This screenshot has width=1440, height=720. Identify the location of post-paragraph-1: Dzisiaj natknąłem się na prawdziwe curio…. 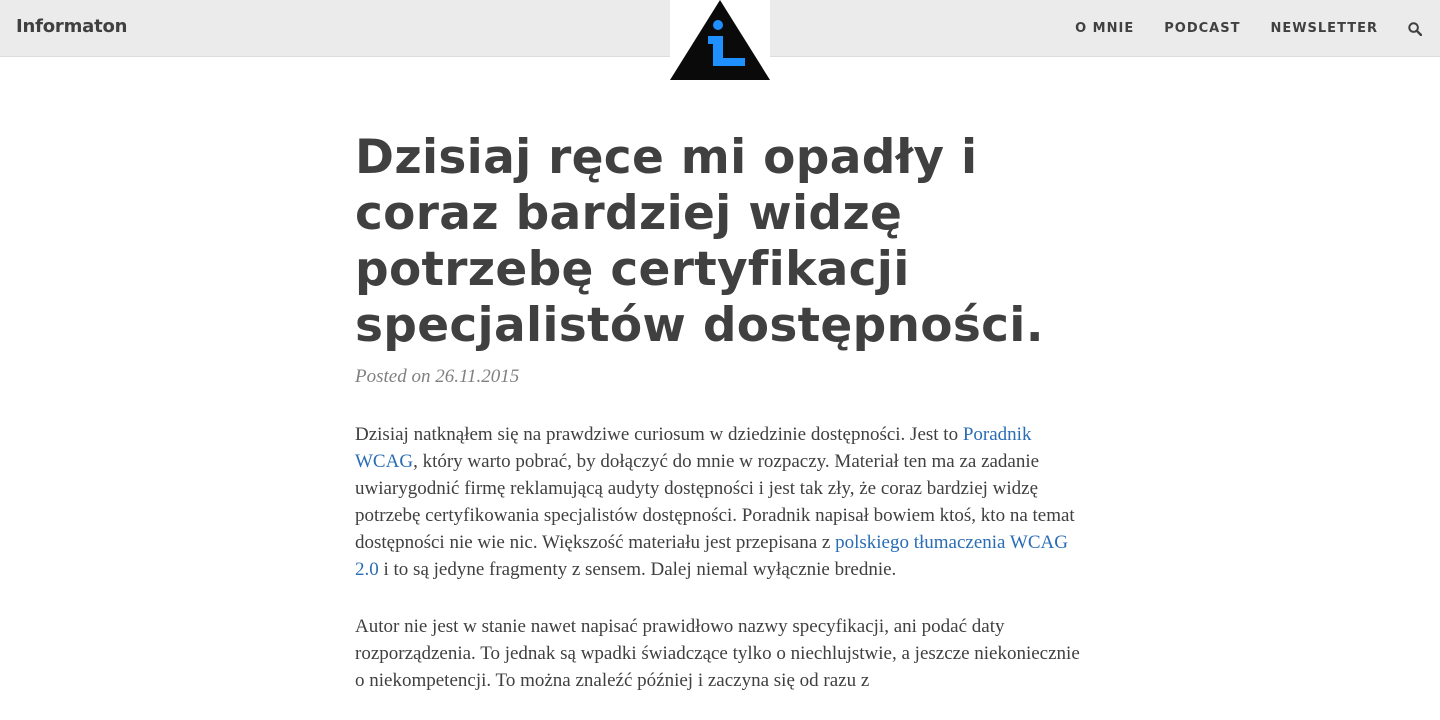
(720, 502).